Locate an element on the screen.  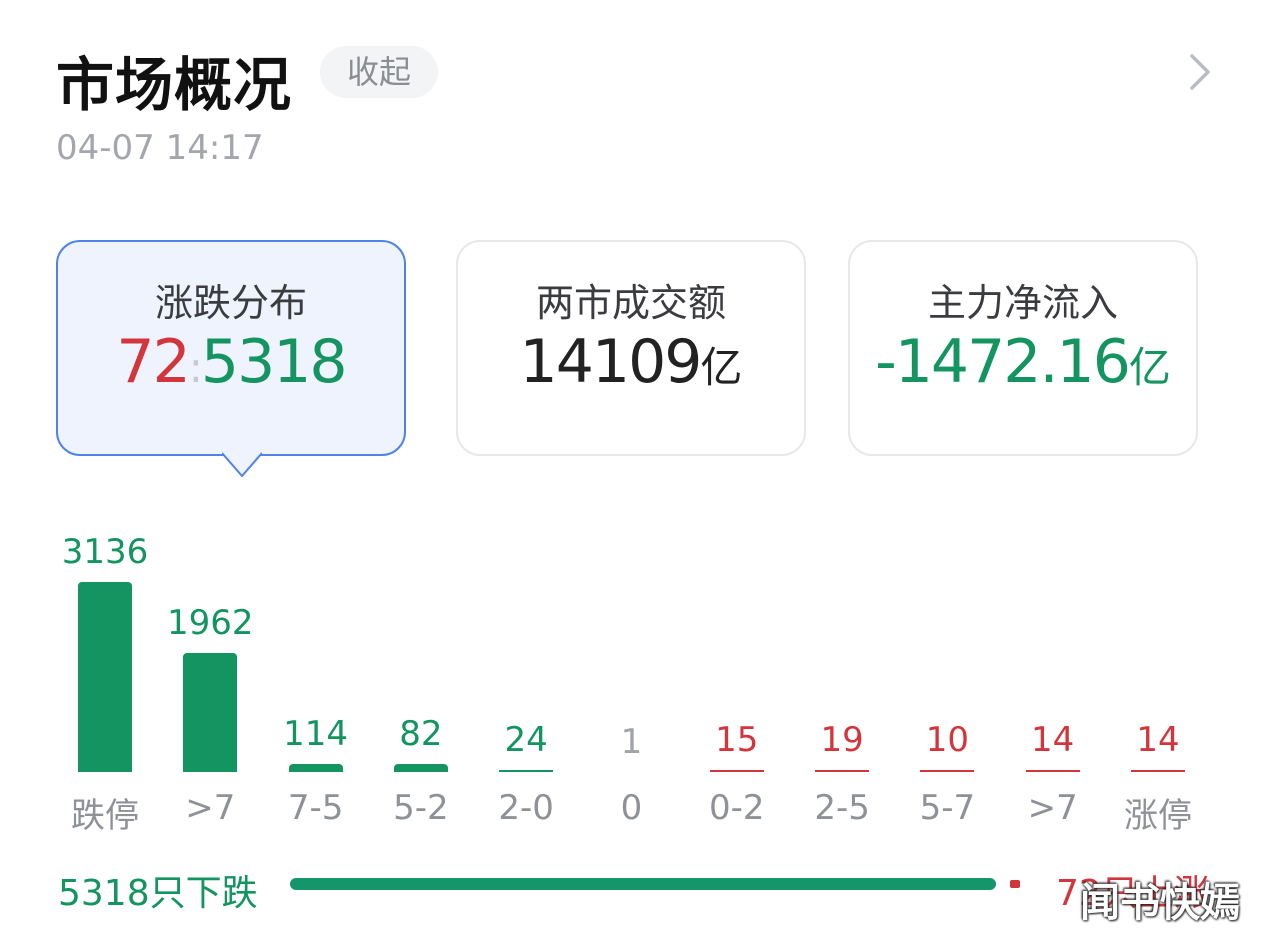
watermark-text: 闻书快嫣 is located at coordinates (1160, 903).